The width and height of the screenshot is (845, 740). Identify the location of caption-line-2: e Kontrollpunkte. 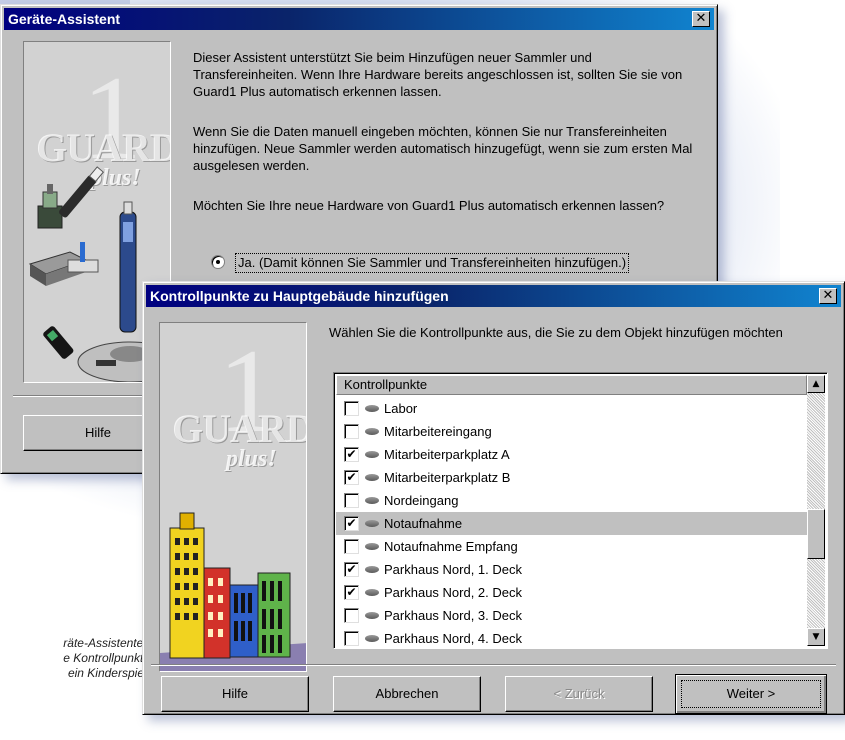
(106, 658).